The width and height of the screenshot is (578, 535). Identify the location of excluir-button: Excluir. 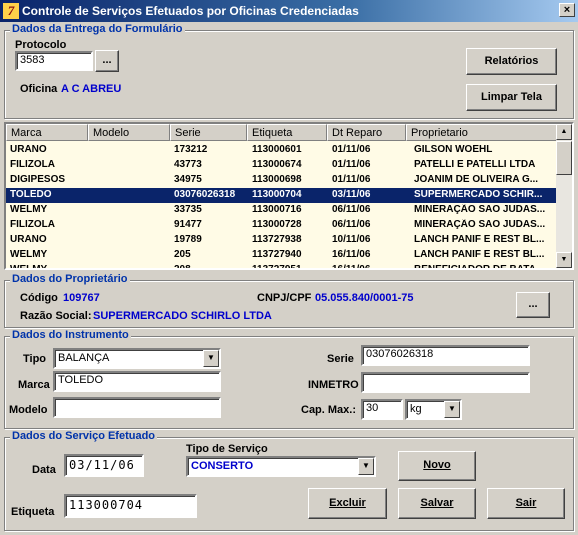
(347, 503).